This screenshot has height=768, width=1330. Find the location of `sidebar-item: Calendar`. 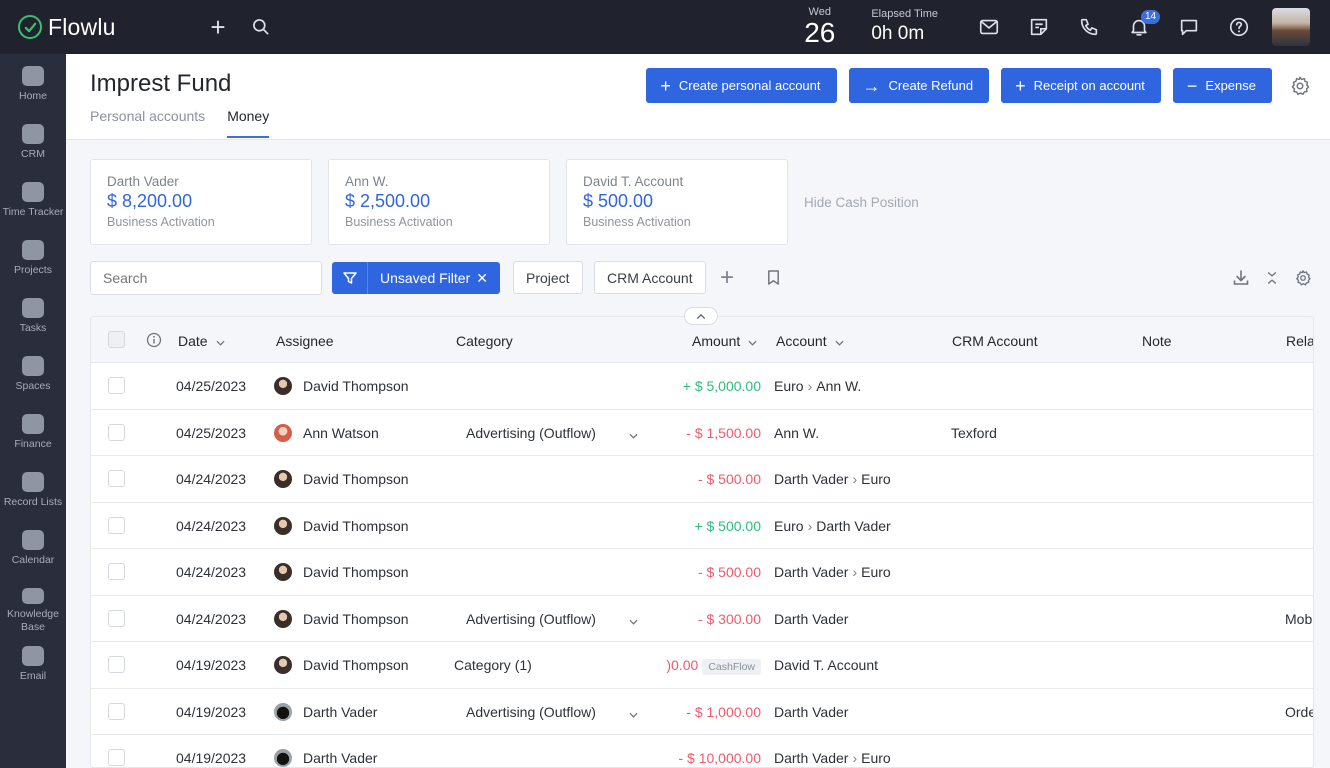

sidebar-item: Calendar is located at coordinates (33, 547).